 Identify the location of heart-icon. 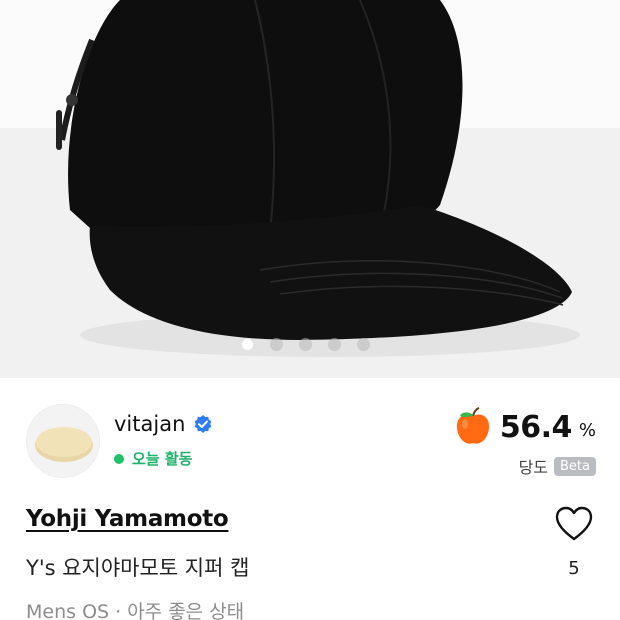
(574, 523).